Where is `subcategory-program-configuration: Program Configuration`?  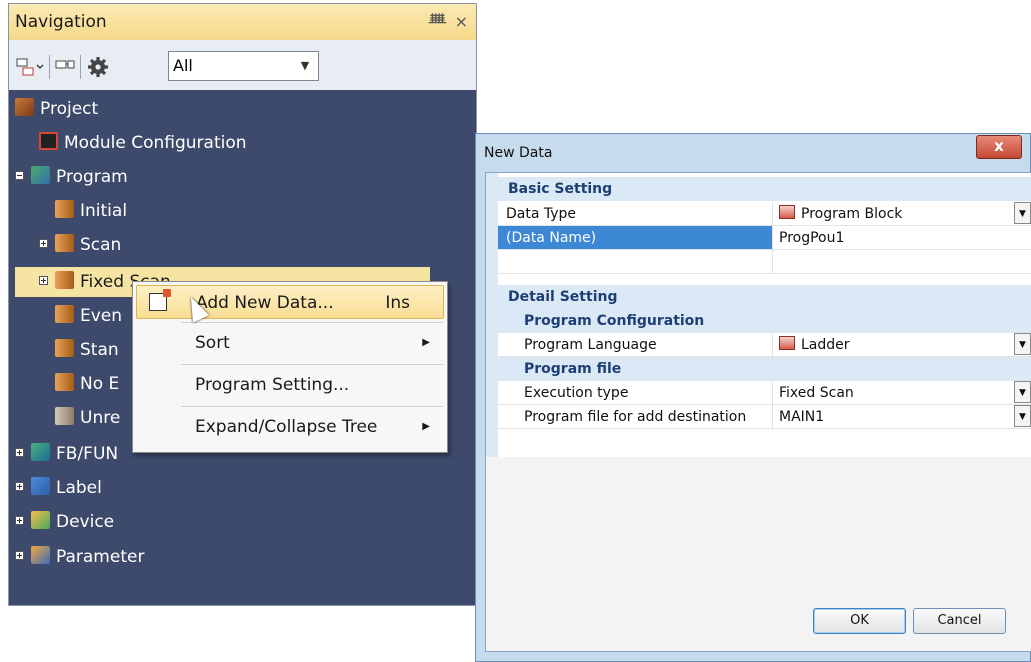
subcategory-program-configuration: Program Configuration is located at coordinates (758, 321).